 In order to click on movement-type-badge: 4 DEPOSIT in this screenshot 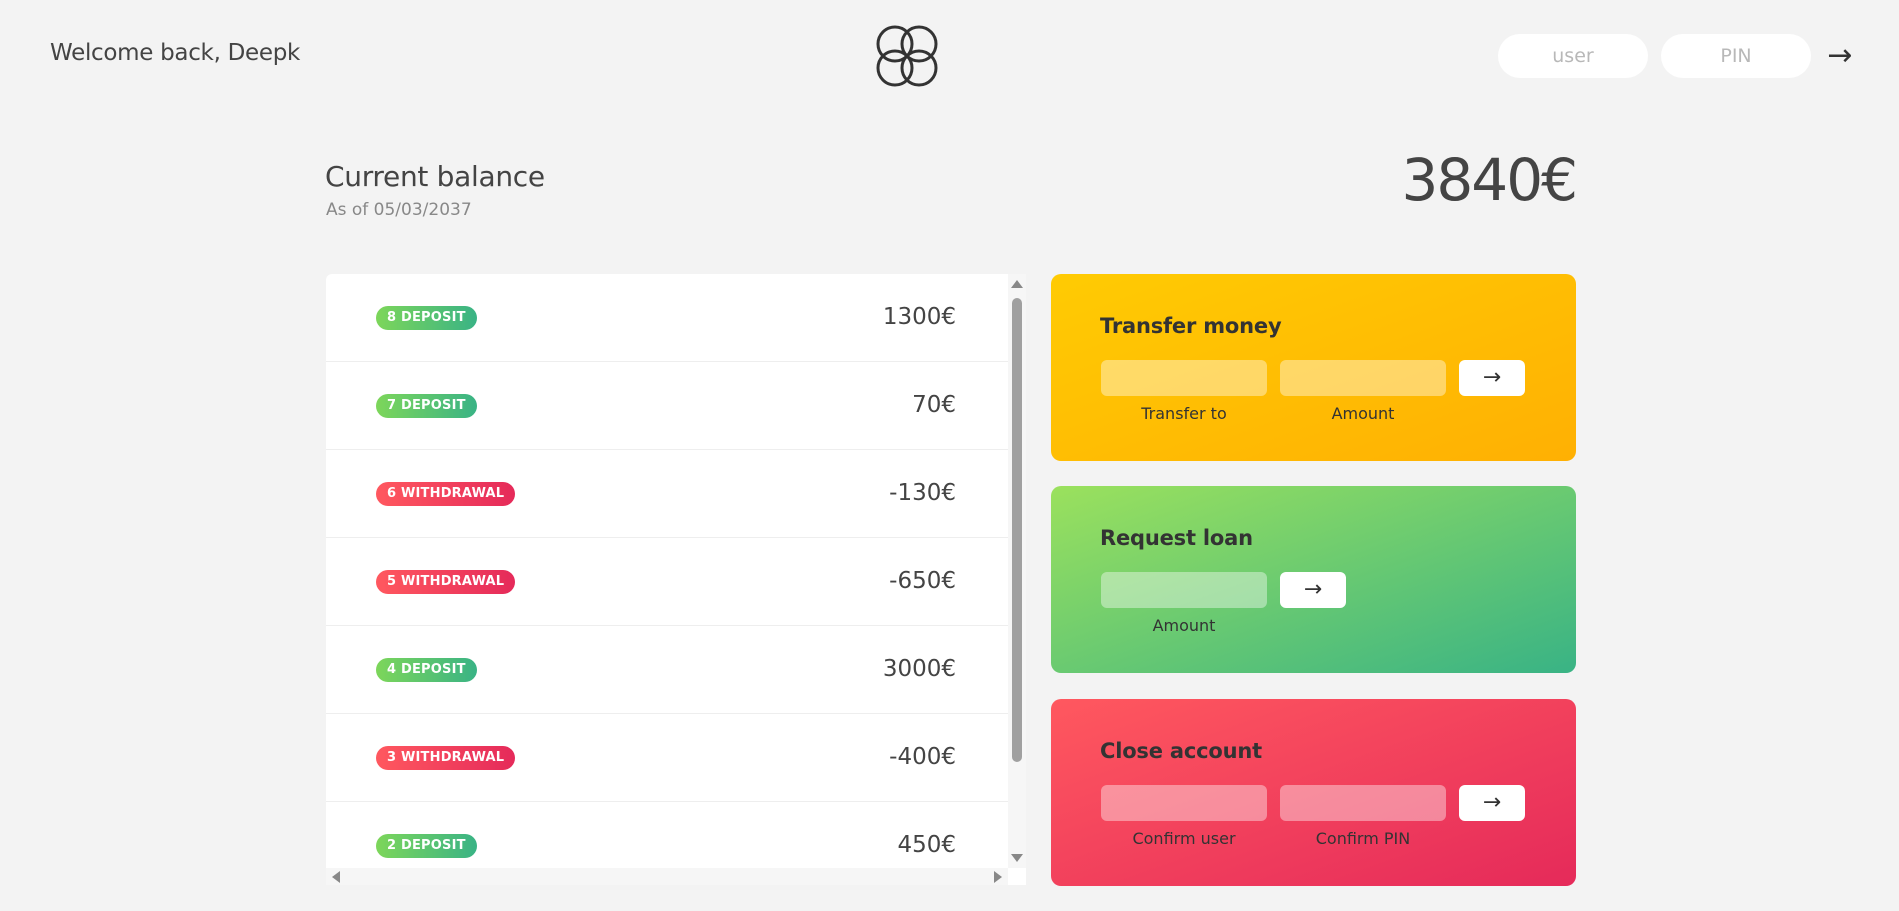, I will do `click(426, 670)`.